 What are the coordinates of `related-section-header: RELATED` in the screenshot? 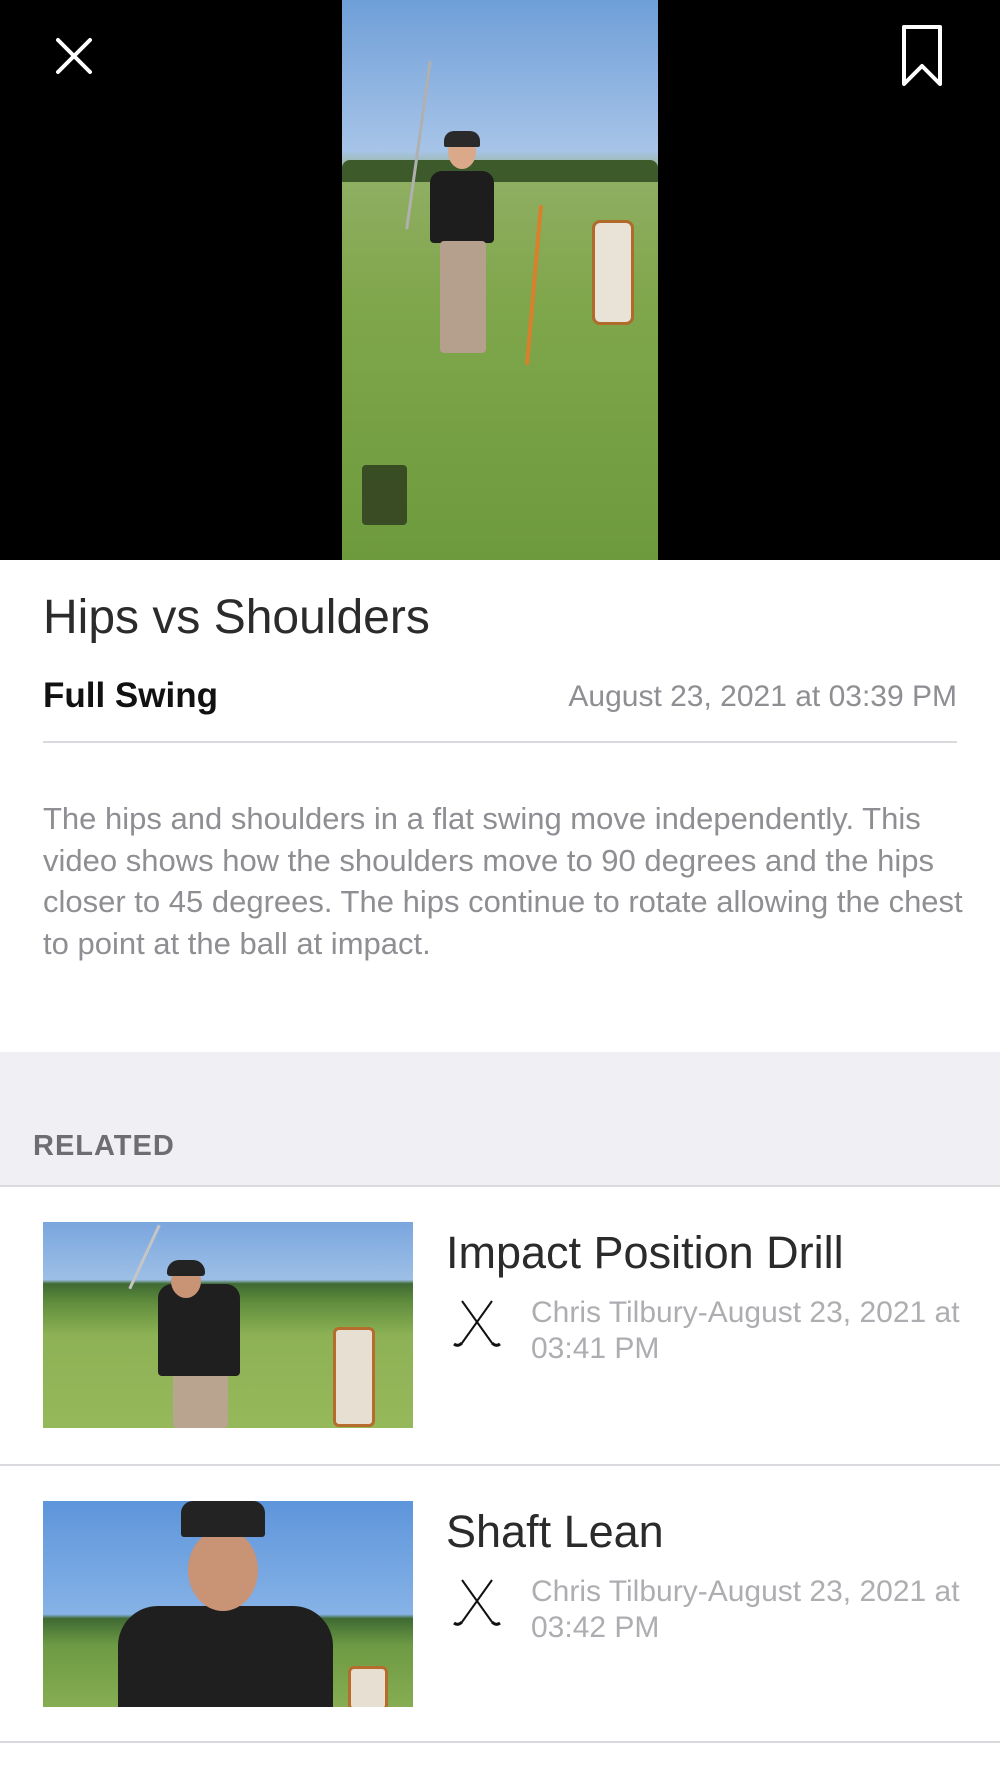 It's located at (500, 1119).